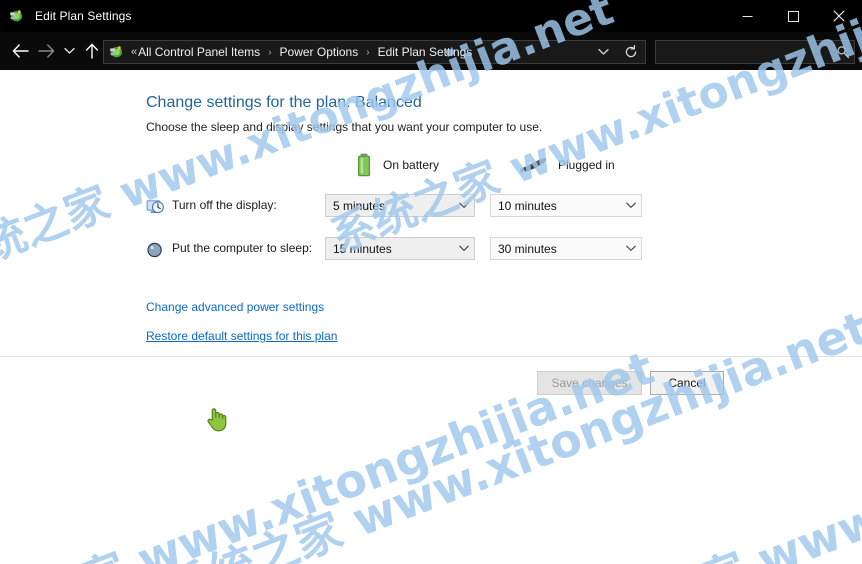 The height and width of the screenshot is (564, 862). I want to click on breadcrumb-item-all-control-panel-items: All Control Panel Items, so click(199, 52).